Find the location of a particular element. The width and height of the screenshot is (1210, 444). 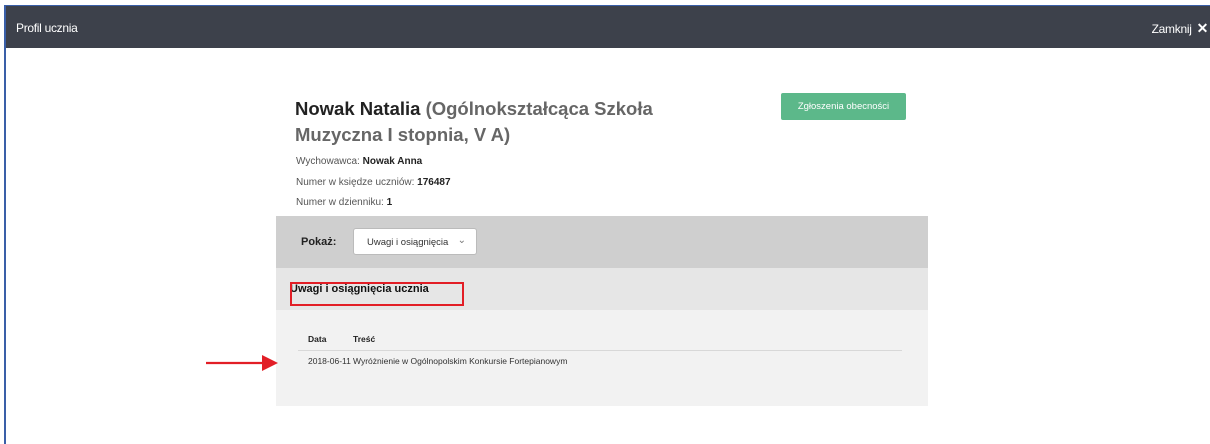

column-header-date: Data is located at coordinates (317, 339).